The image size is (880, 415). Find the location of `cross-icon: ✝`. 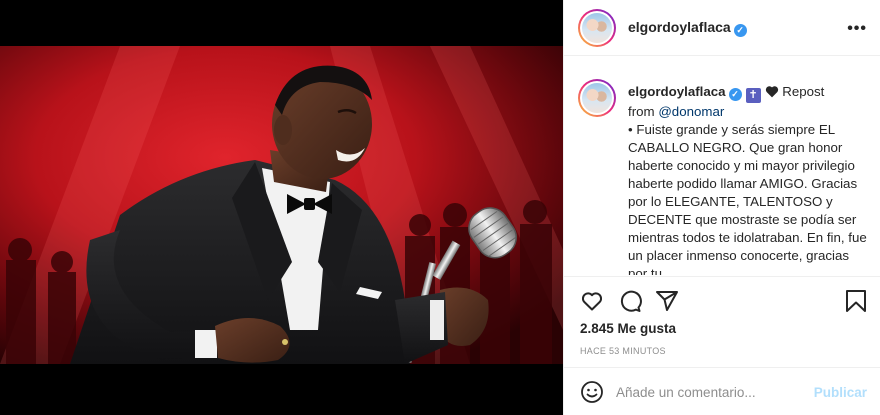

cross-icon: ✝ is located at coordinates (753, 95).